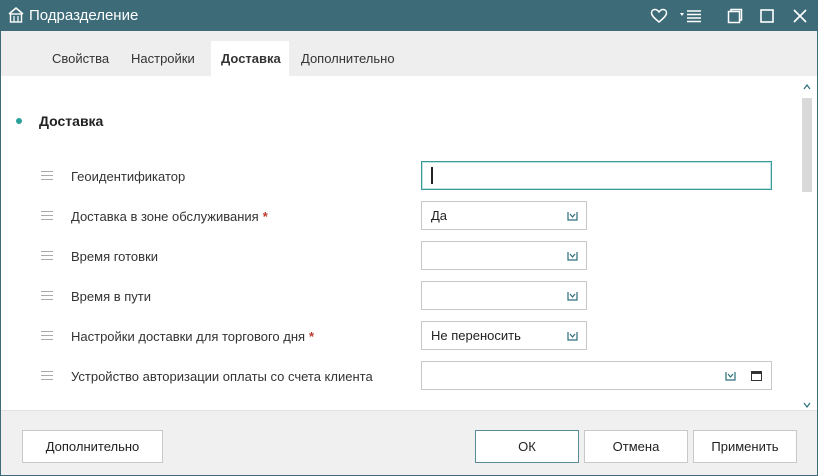 Image resolution: width=818 pixels, height=476 pixels. Describe the element at coordinates (596, 375) in the screenshot. I see `payment-auth-device-select` at that location.